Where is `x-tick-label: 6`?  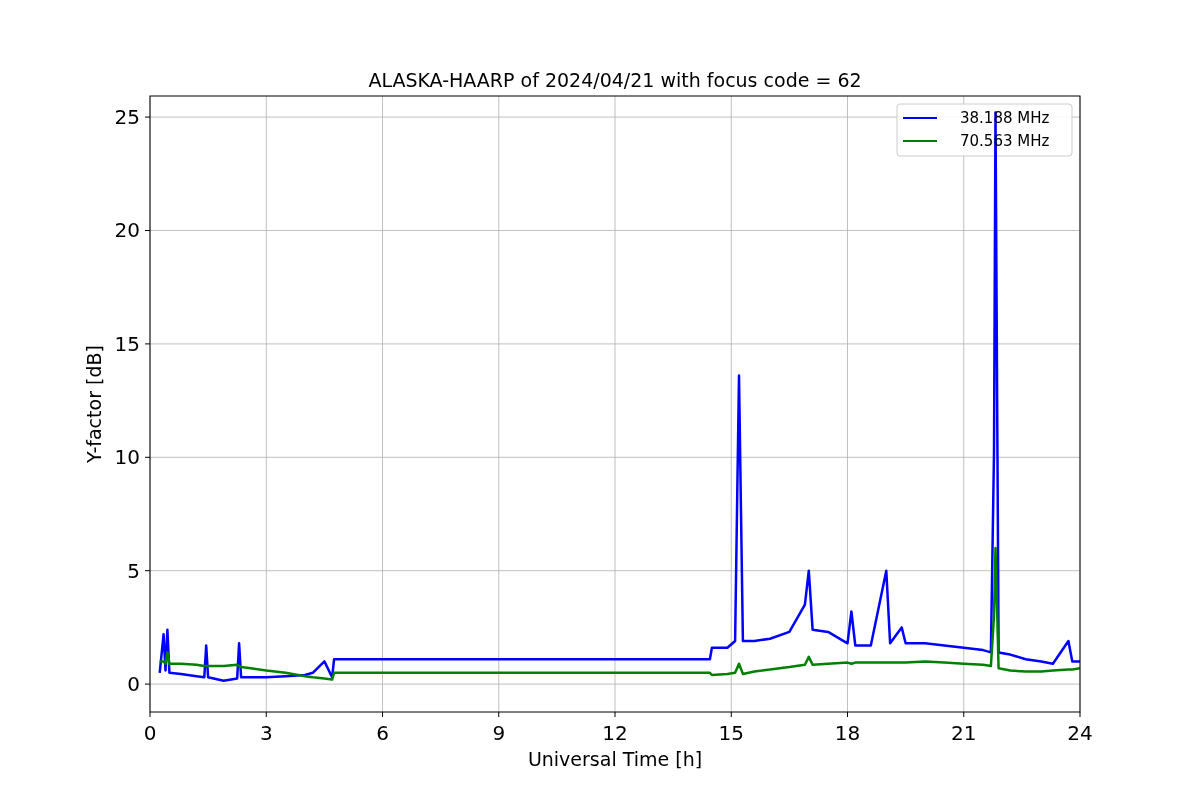
x-tick-label: 6 is located at coordinates (382, 733).